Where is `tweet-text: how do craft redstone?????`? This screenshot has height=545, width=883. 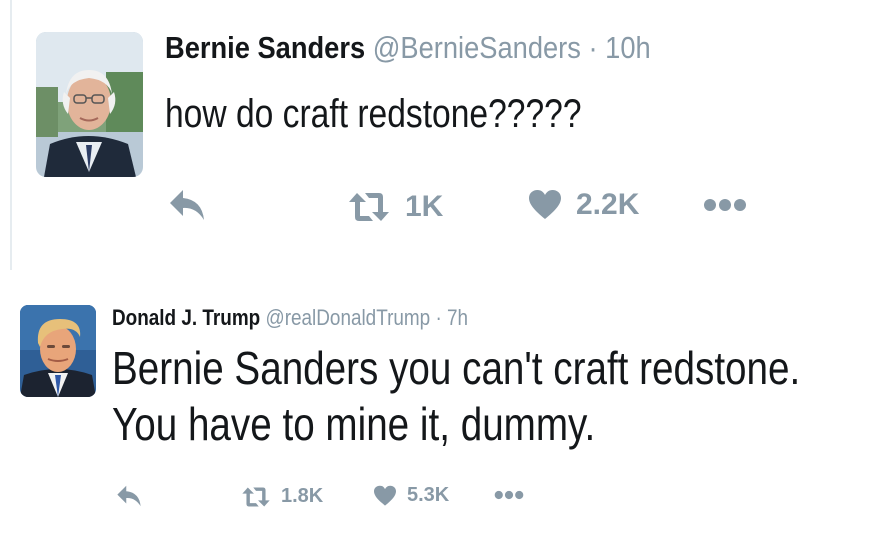
tweet-text: how do craft redstone????? is located at coordinates (373, 114).